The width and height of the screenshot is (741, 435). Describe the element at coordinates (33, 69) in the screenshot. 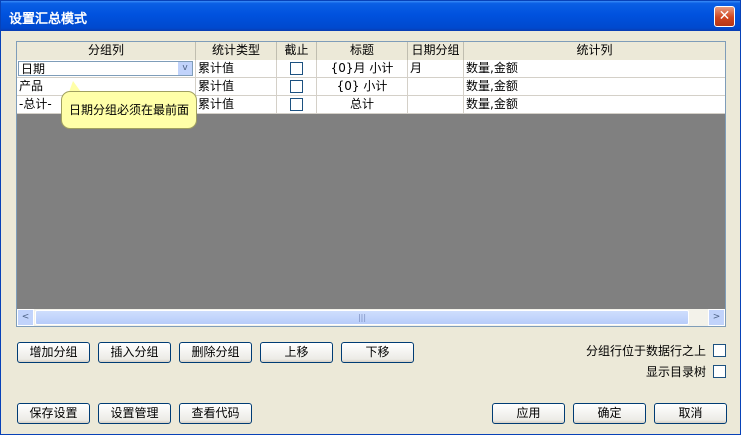

I see `group-combo-value: 日期` at that location.